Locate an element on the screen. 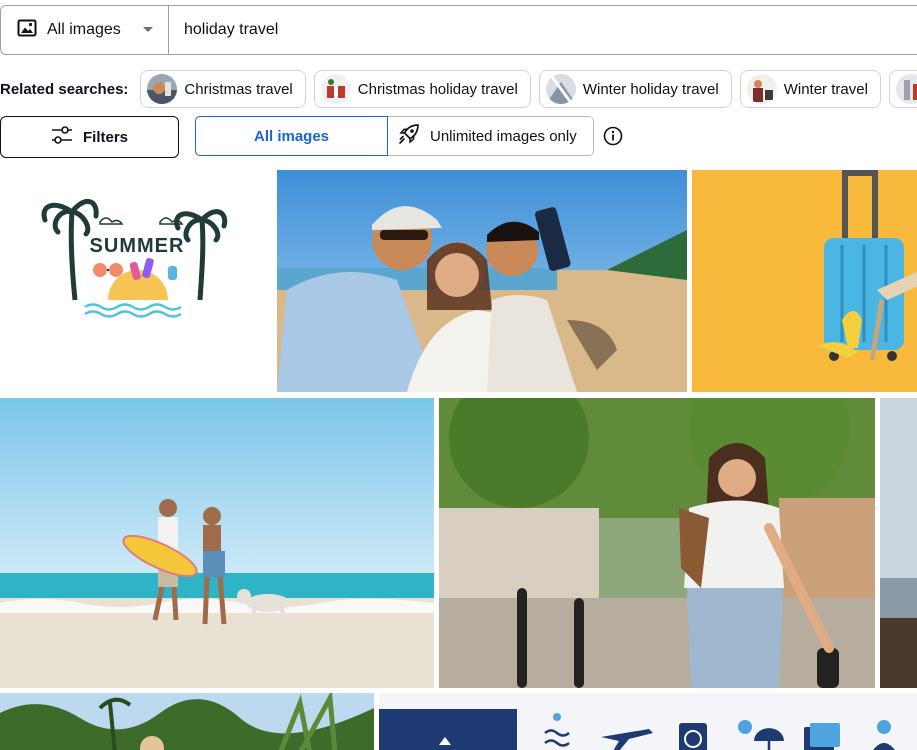 The image size is (917, 750). license-segmented-control: All images Unlimited images only is located at coordinates (394, 136).